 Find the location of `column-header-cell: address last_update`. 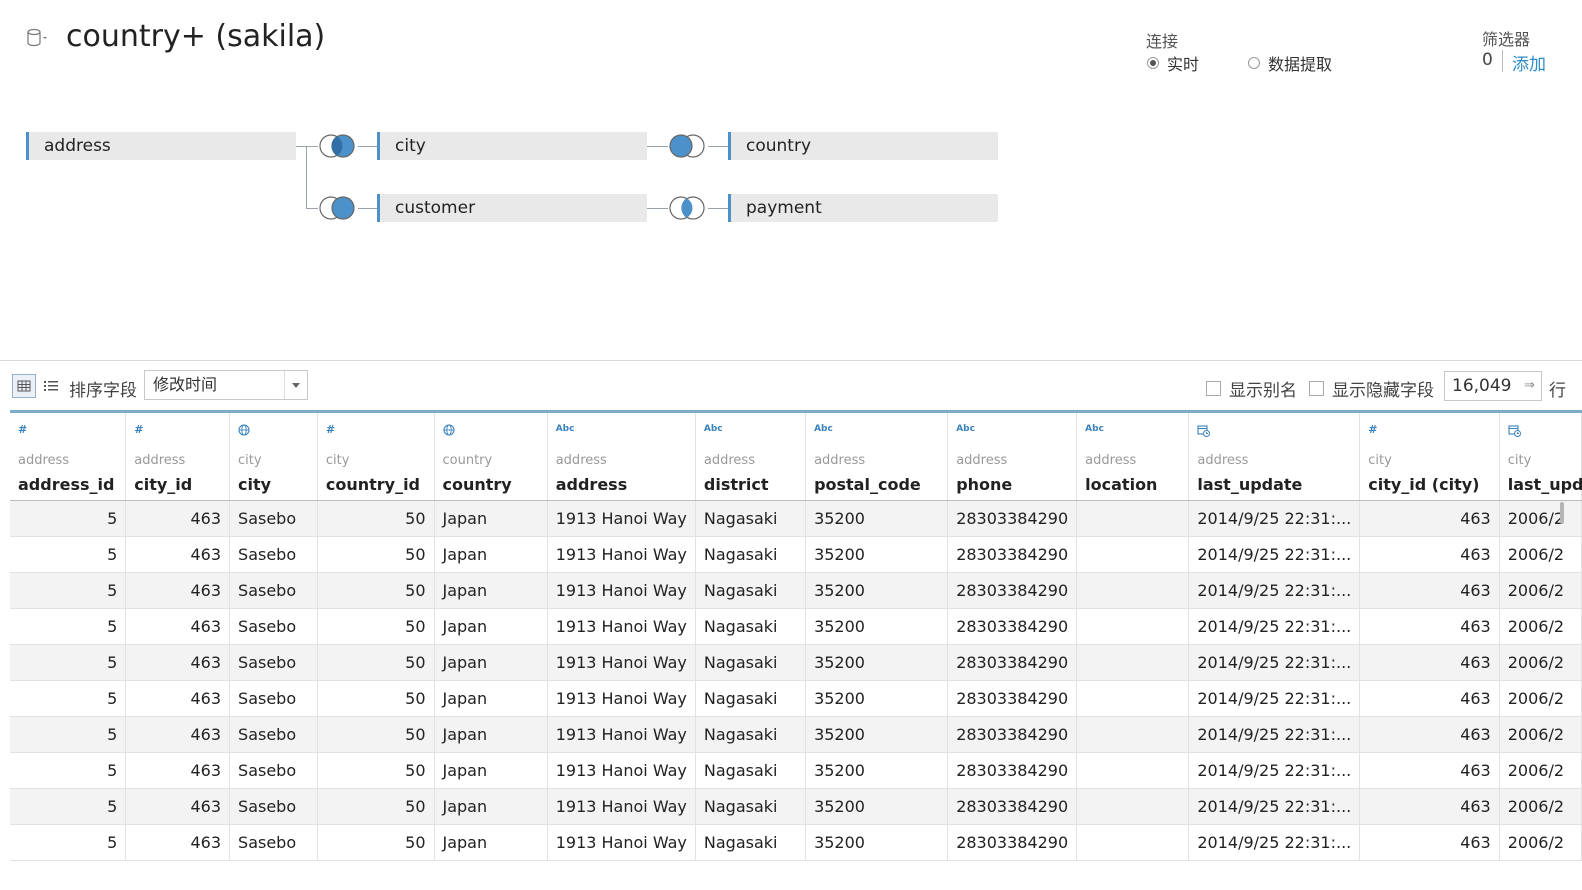

column-header-cell: address last_update is located at coordinates (1274, 456).